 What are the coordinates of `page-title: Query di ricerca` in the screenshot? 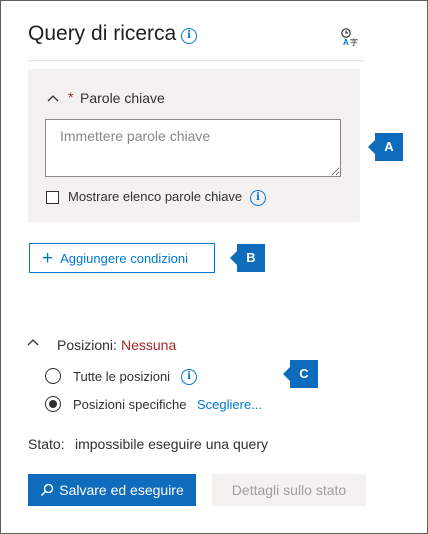 It's located at (102, 33).